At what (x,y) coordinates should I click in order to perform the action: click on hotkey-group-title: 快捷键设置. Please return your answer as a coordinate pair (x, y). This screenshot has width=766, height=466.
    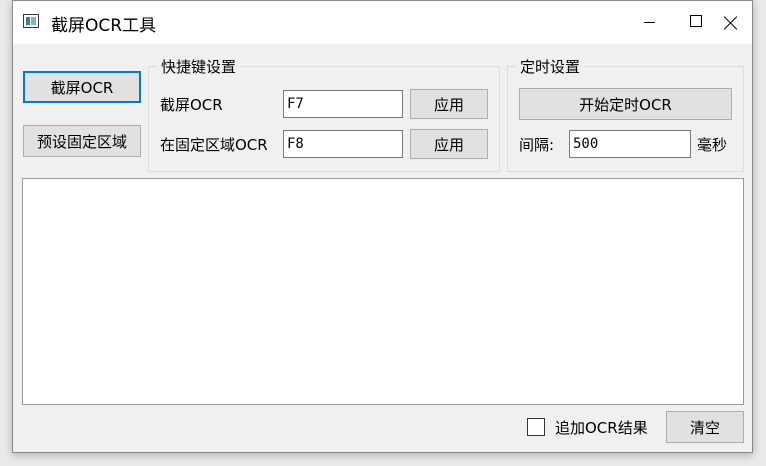
    Looking at the image, I should click on (199, 66).